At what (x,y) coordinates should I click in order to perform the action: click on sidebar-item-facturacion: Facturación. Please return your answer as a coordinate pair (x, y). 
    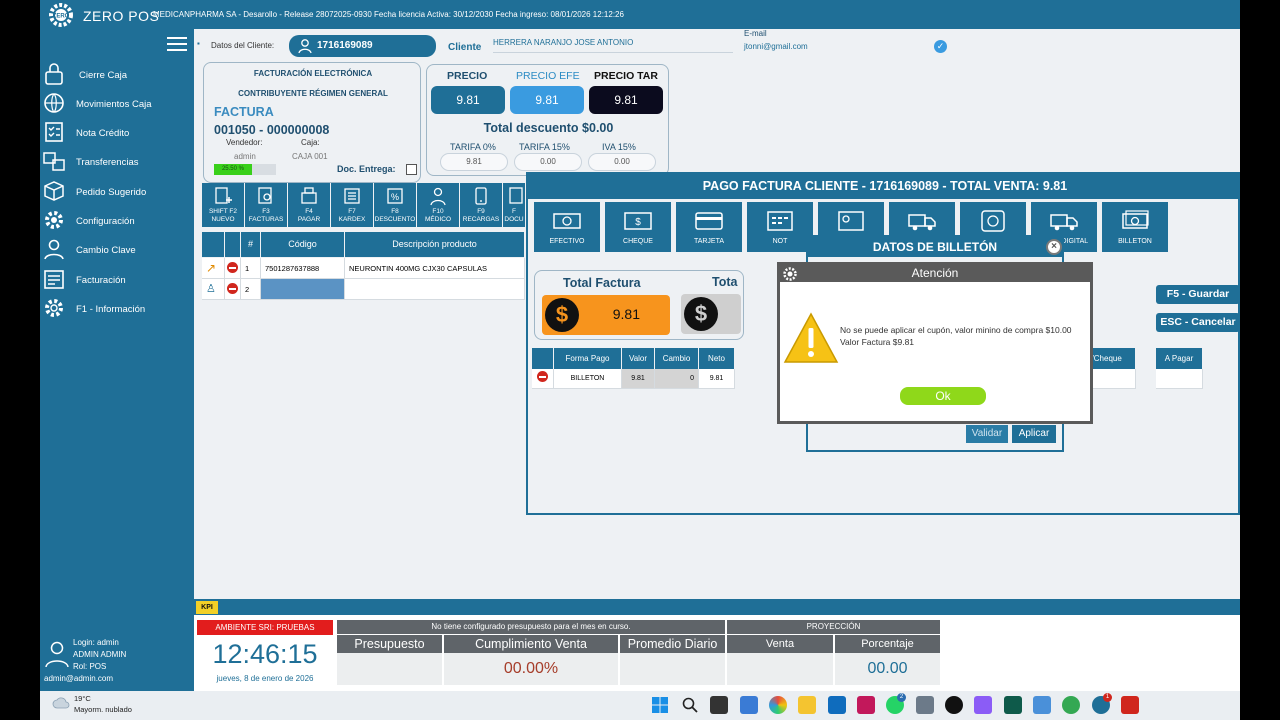
    Looking at the image, I should click on (117, 281).